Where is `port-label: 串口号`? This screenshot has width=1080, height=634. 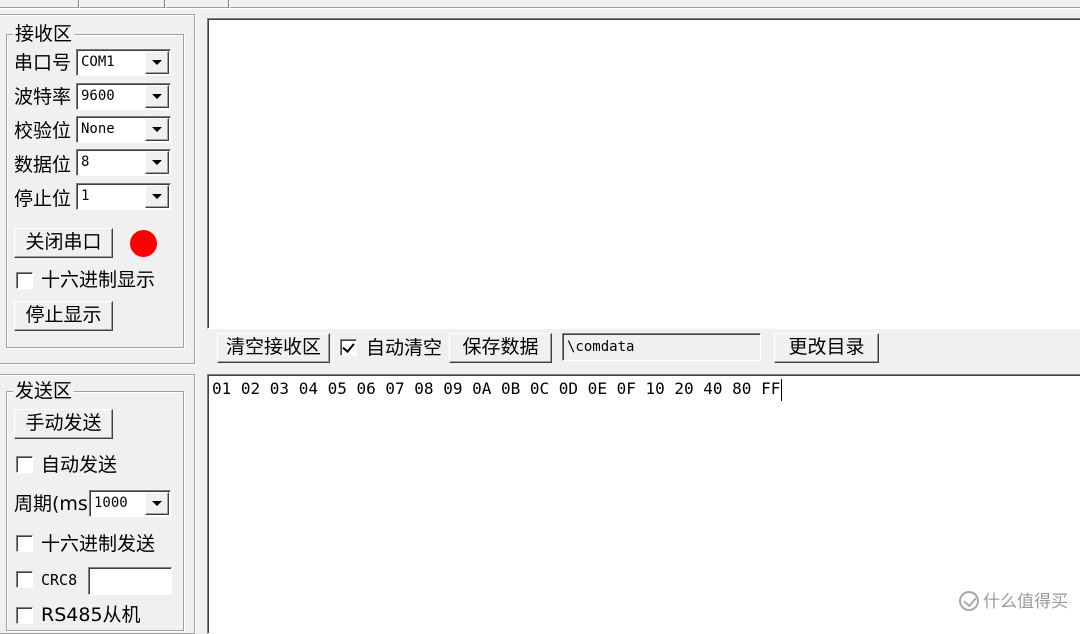 port-label: 串口号 is located at coordinates (43, 63).